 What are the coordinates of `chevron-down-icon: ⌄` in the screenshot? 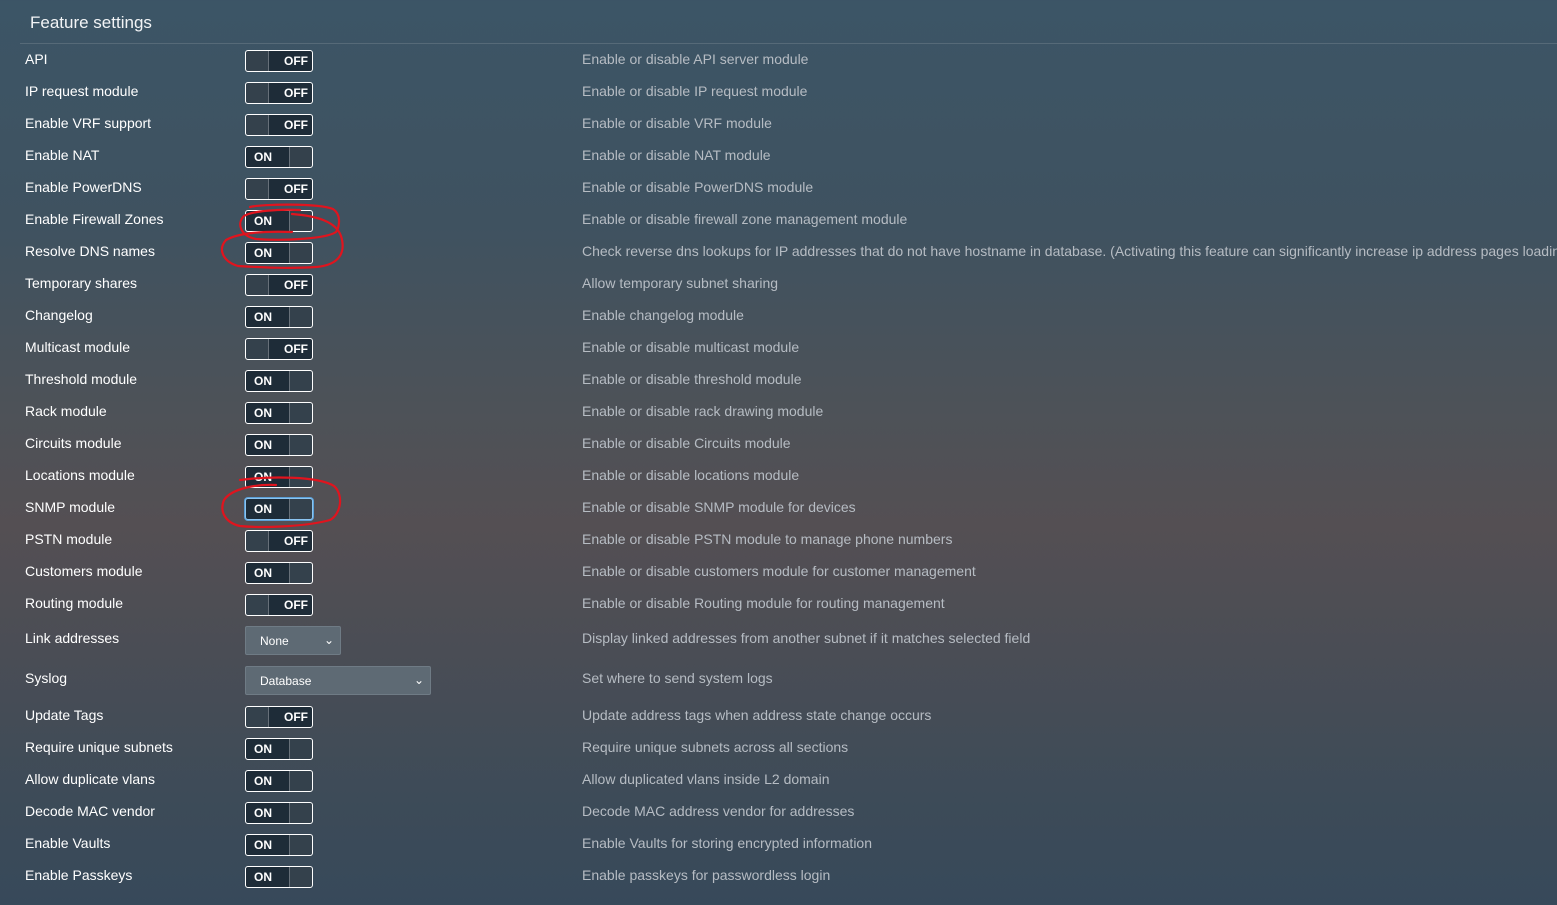 It's located at (418, 680).